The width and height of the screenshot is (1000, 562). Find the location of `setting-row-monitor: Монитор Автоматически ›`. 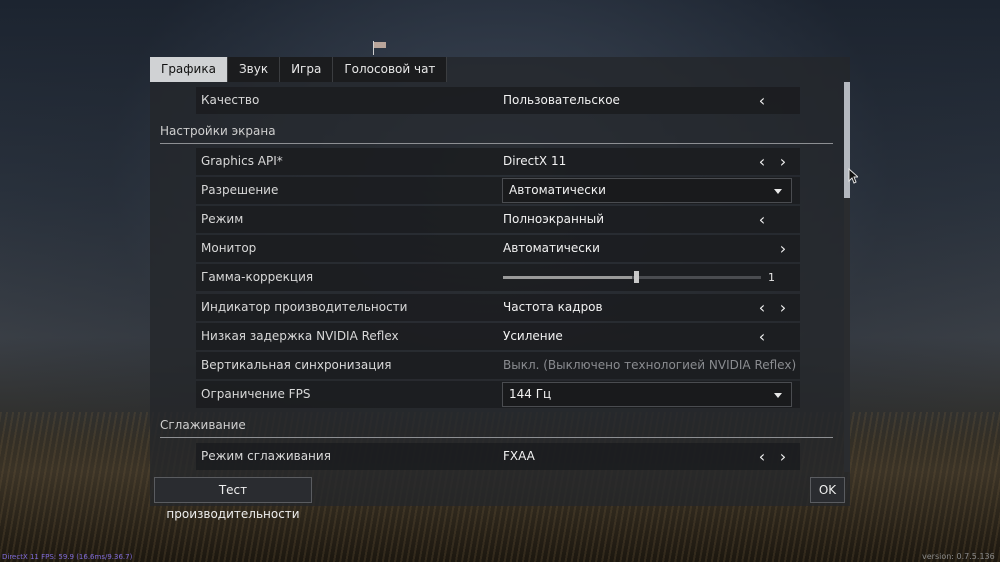

setting-row-monitor: Монитор Автоматически › is located at coordinates (498, 248).